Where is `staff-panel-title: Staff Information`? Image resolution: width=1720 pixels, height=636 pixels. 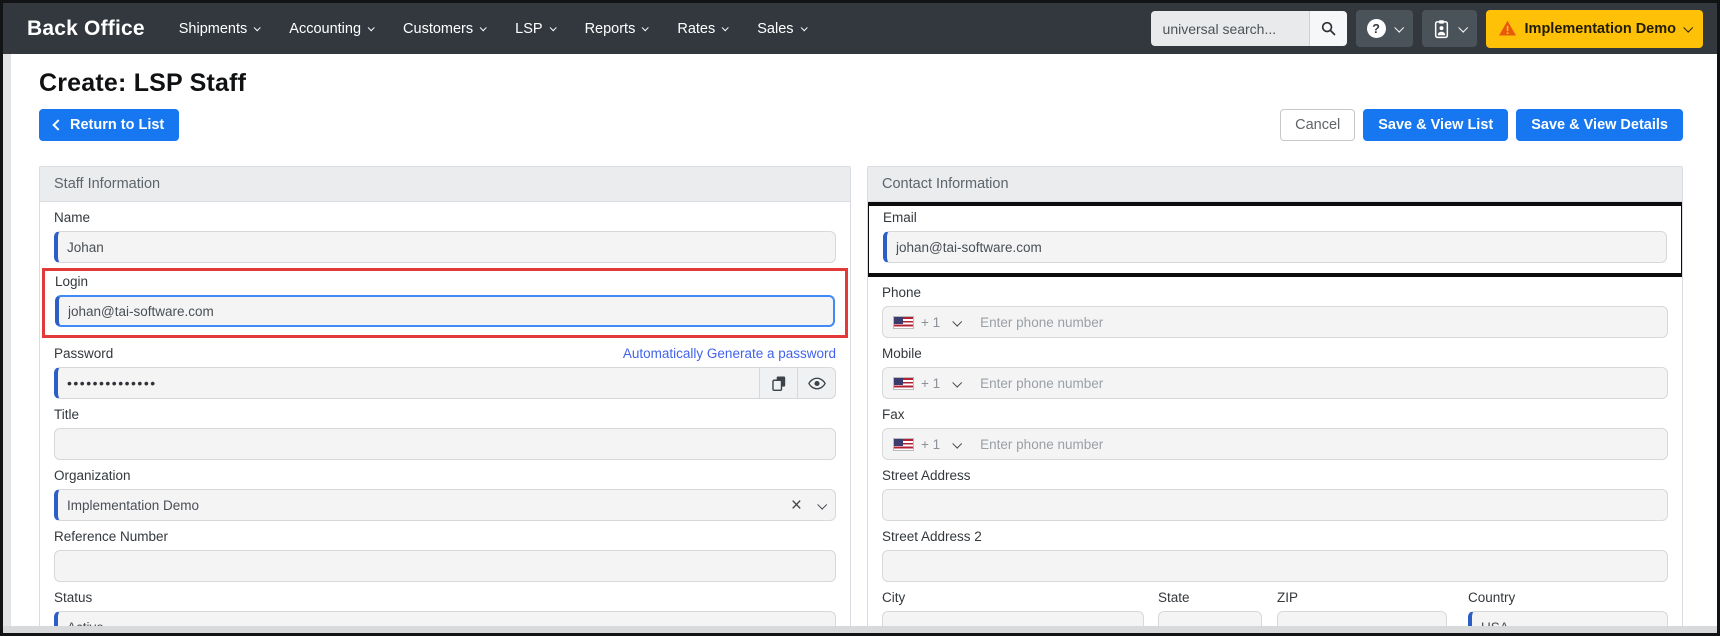
staff-panel-title: Staff Information is located at coordinates (445, 184).